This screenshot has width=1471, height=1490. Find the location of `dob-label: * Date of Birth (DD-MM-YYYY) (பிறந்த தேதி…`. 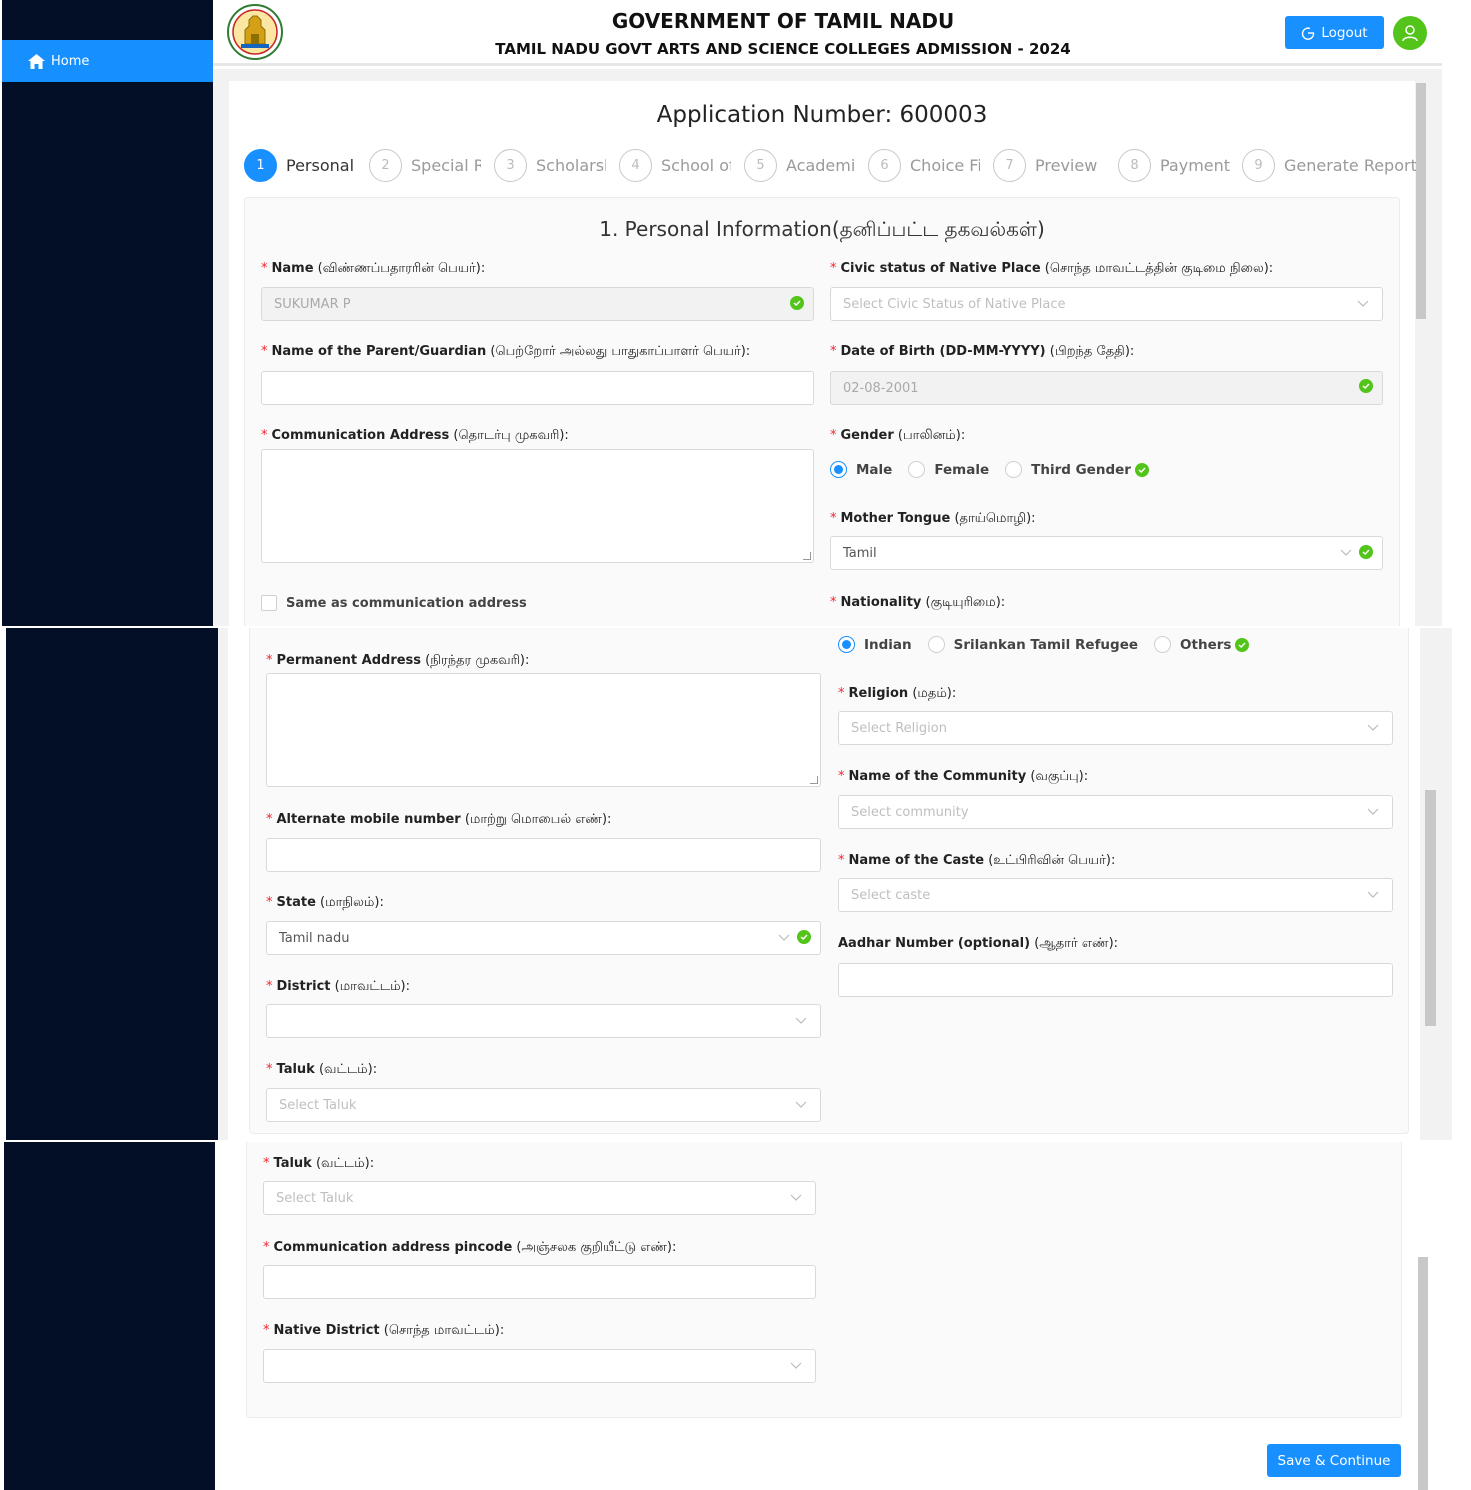

dob-label: * Date of Birth (DD-MM-YYYY) (பிறந்த தேதி… is located at coordinates (982, 351).